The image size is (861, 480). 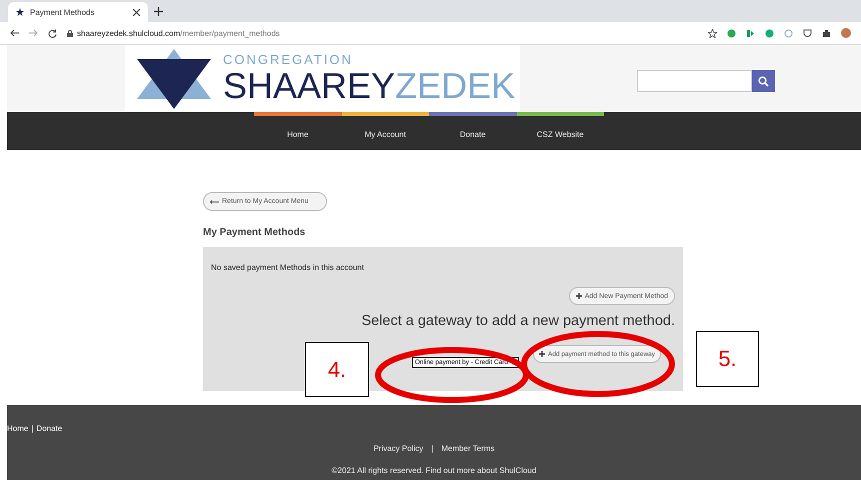 I want to click on reload-icon, so click(x=52, y=33).